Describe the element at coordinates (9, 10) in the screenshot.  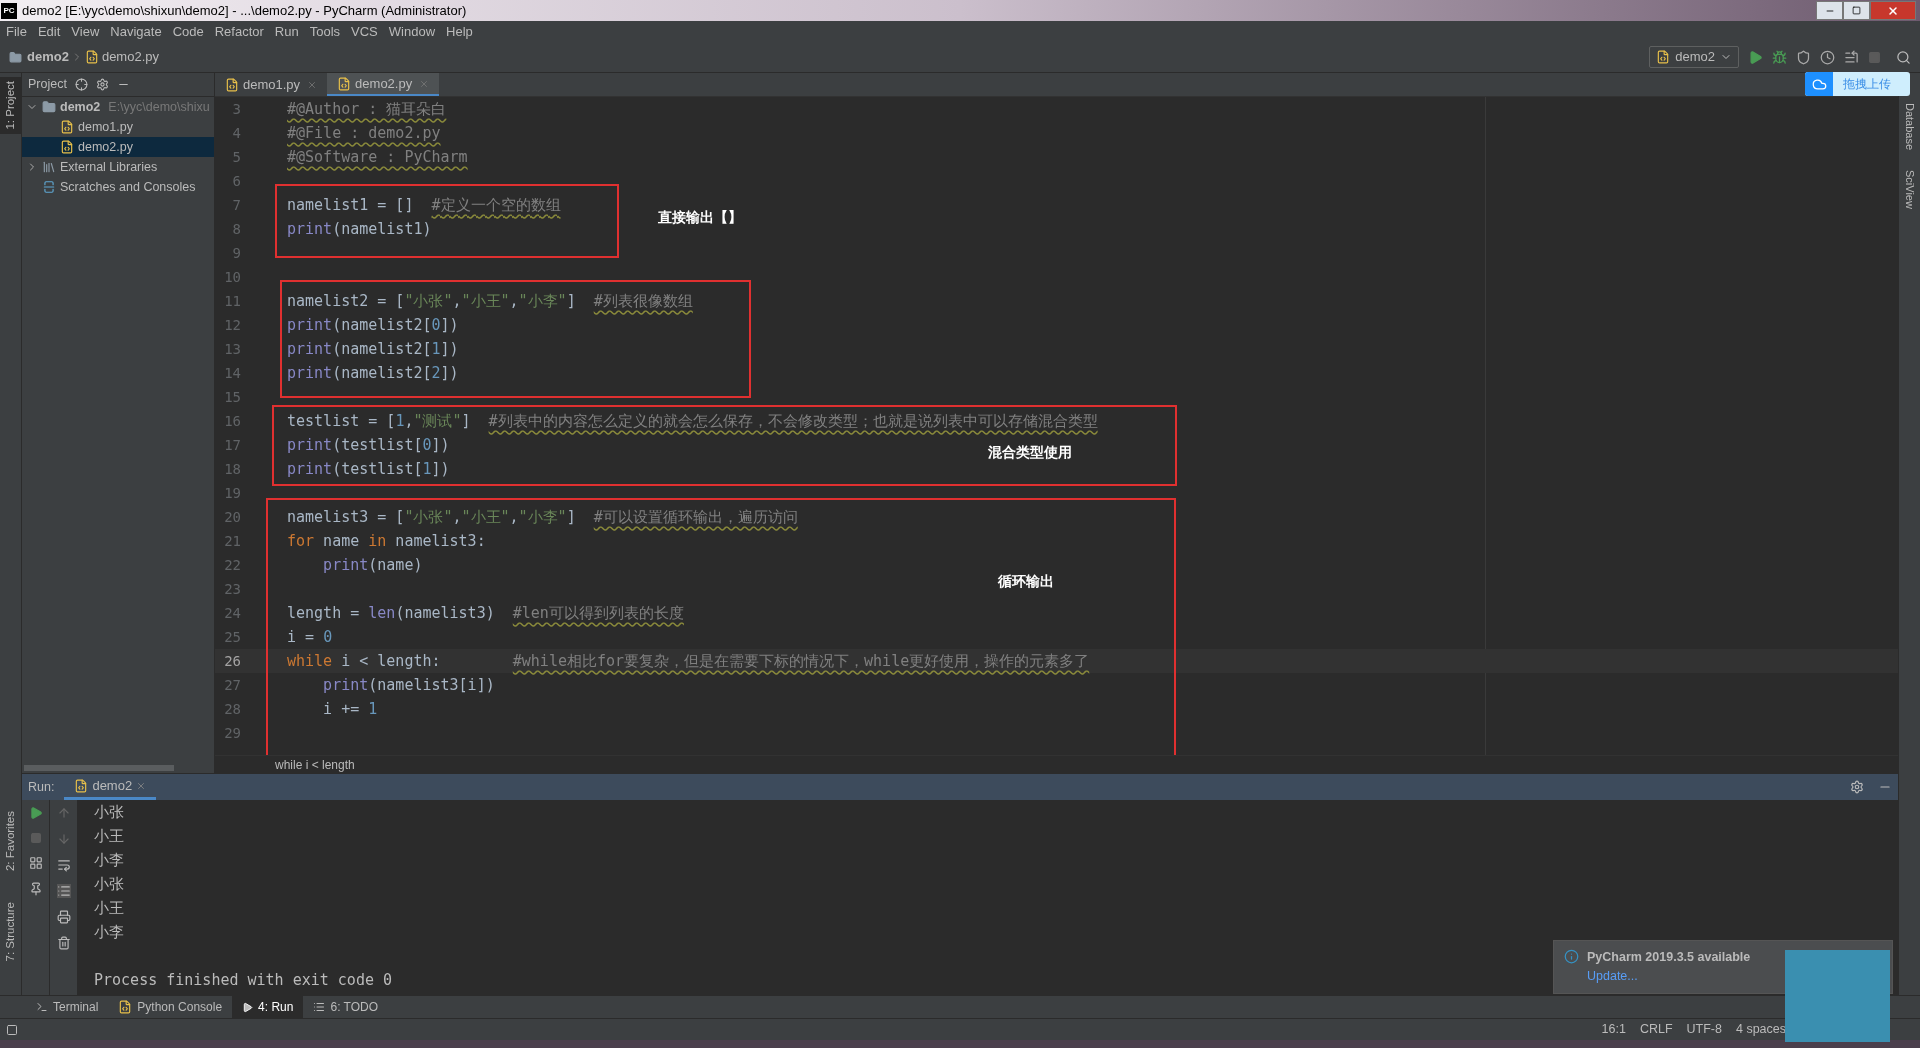
I see `app-logo: PC` at that location.